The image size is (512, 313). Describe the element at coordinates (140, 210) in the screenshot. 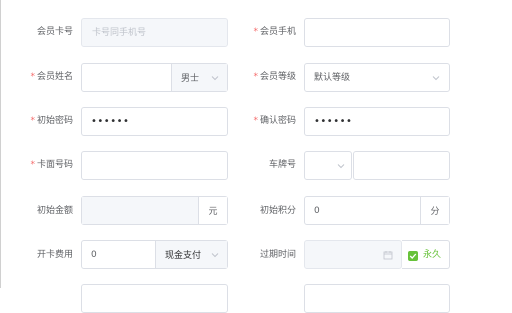

I see `amount-fill` at that location.